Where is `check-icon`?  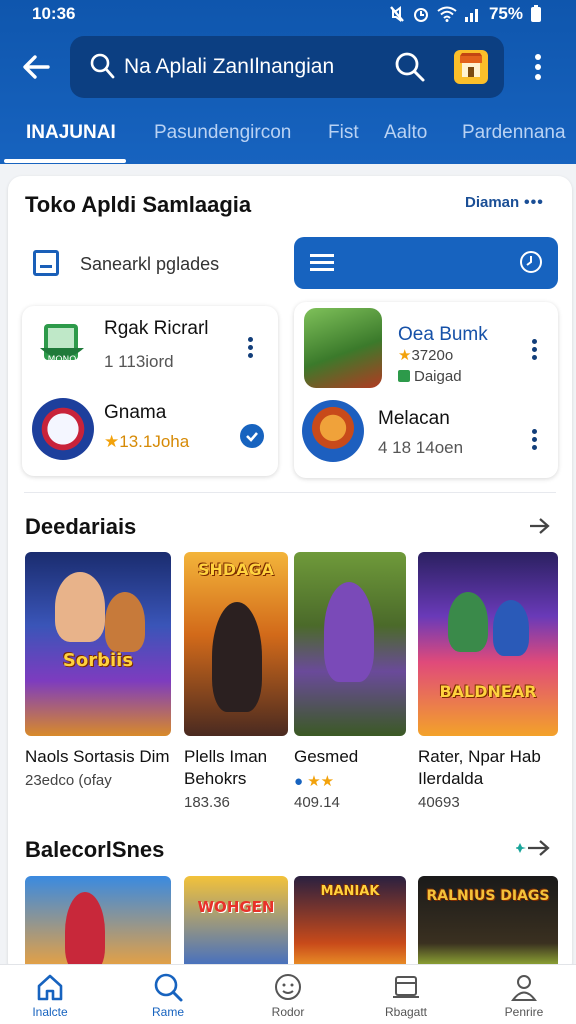 check-icon is located at coordinates (252, 436).